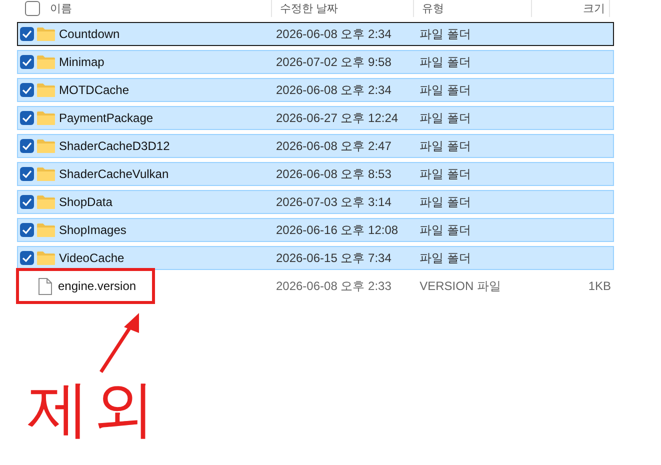 This screenshot has height=465, width=661. Describe the element at coordinates (599, 286) in the screenshot. I see `size-text: 1KB` at that location.